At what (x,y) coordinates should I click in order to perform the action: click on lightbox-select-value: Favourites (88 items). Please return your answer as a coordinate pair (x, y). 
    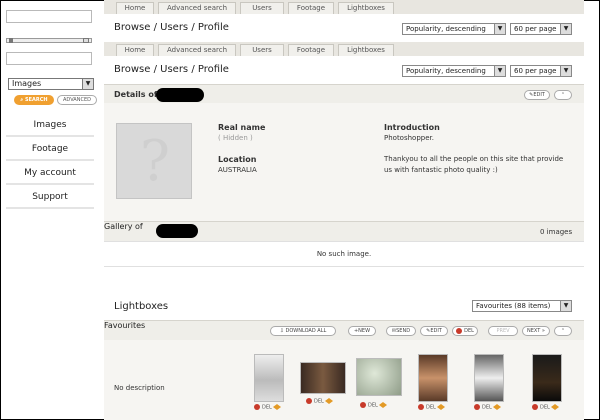
    Looking at the image, I should click on (513, 306).